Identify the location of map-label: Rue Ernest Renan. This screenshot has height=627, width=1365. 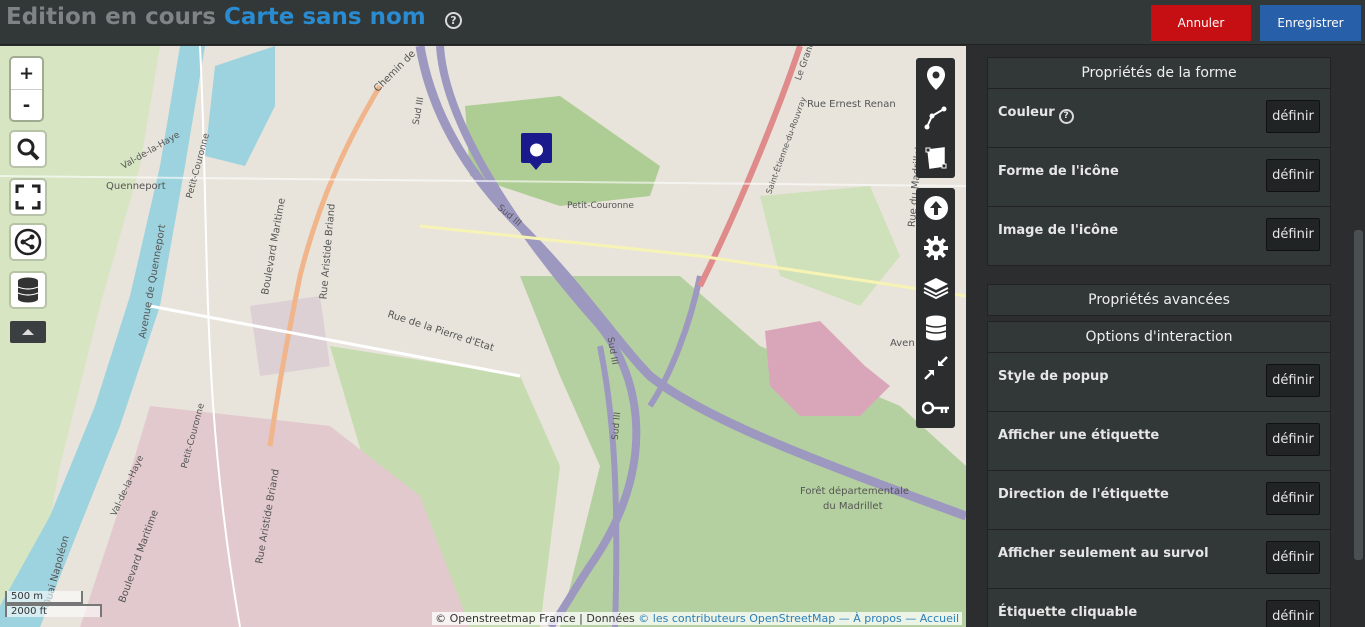
(851, 104).